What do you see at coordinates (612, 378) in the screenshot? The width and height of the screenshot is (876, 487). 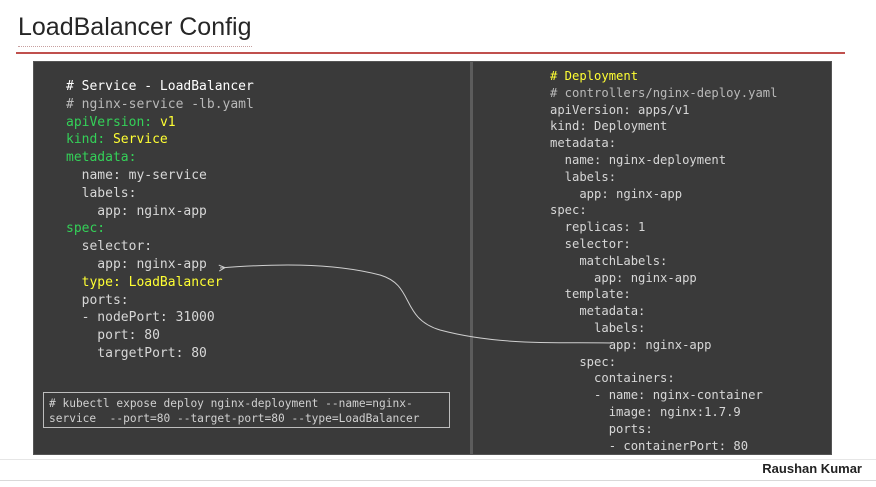 I see `deployment-line: containers:` at bounding box center [612, 378].